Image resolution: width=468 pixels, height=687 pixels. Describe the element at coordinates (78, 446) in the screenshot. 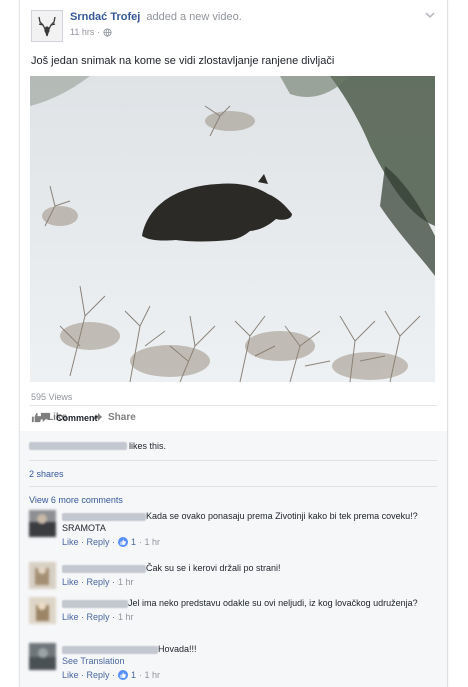

I see `blurred-name` at that location.